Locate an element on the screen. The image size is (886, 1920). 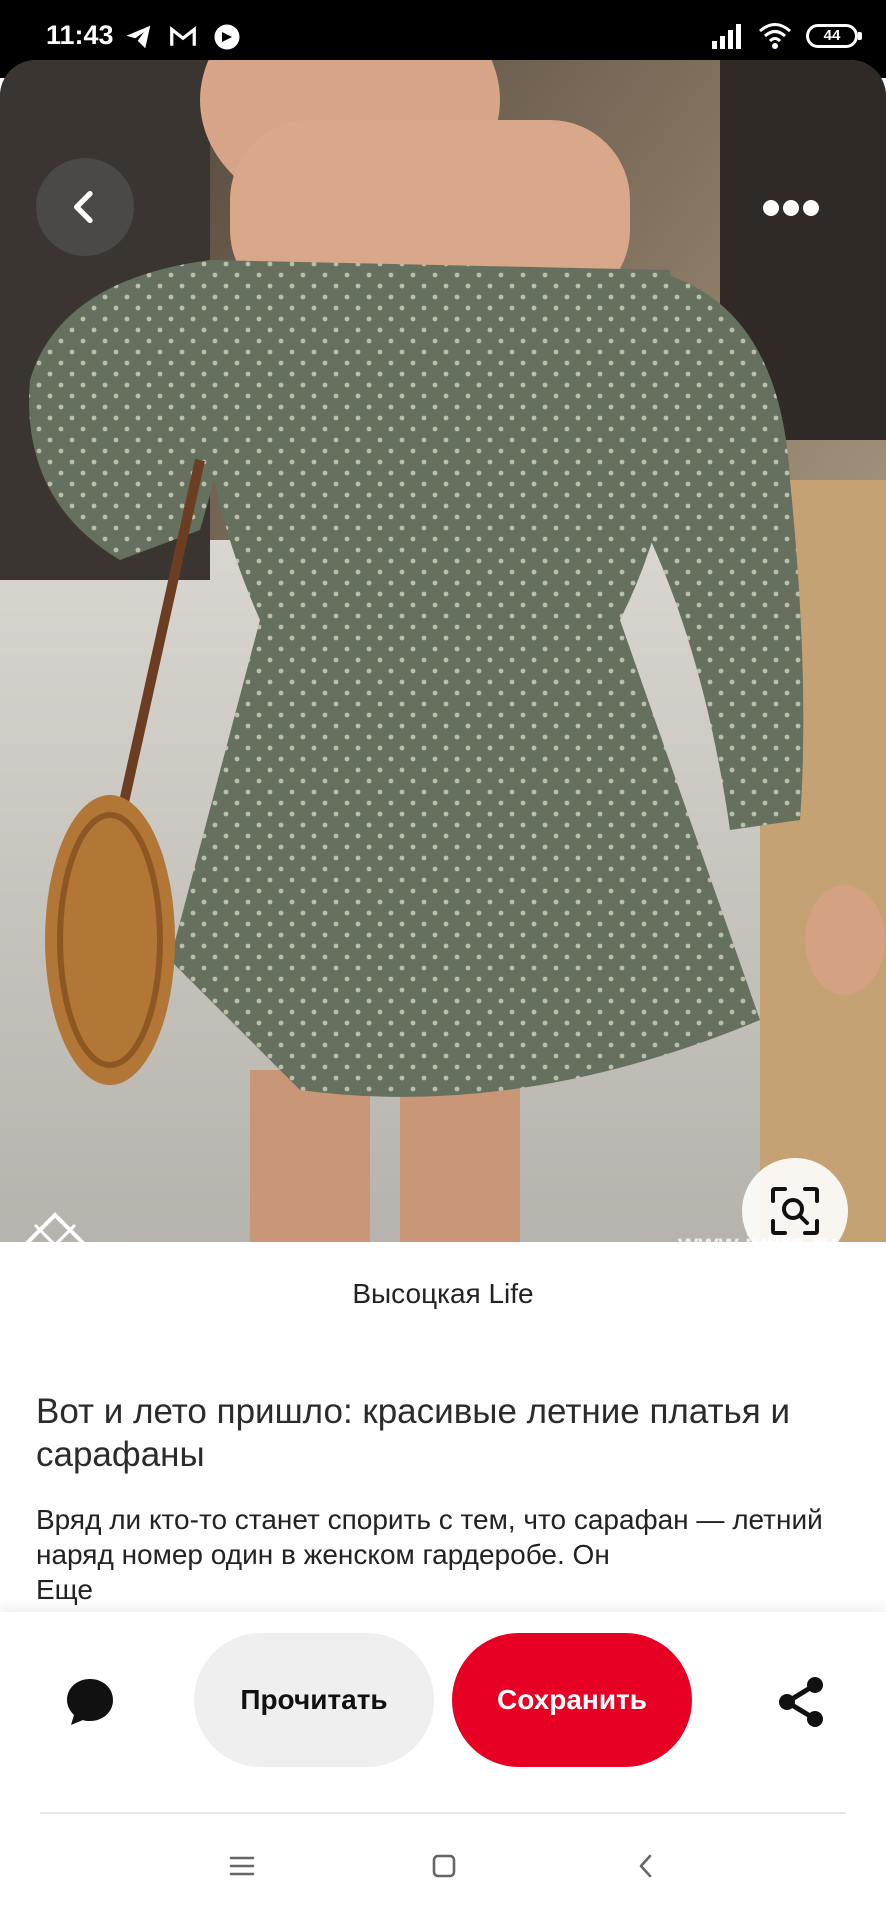
battery-icon: 44 is located at coordinates (834, 36).